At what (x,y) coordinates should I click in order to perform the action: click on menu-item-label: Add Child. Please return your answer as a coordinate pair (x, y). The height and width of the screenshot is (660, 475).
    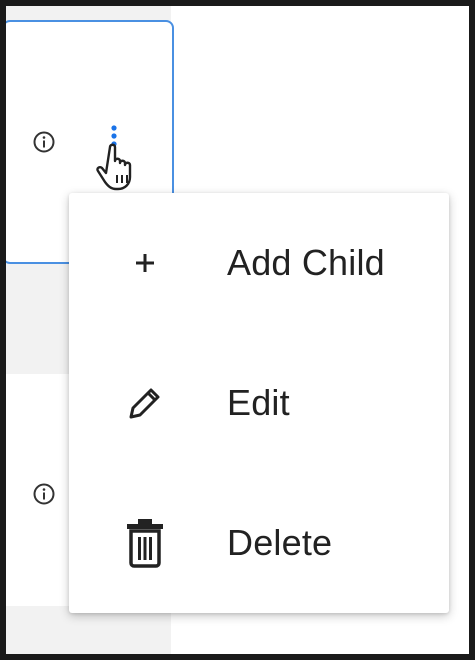
    Looking at the image, I should click on (306, 262).